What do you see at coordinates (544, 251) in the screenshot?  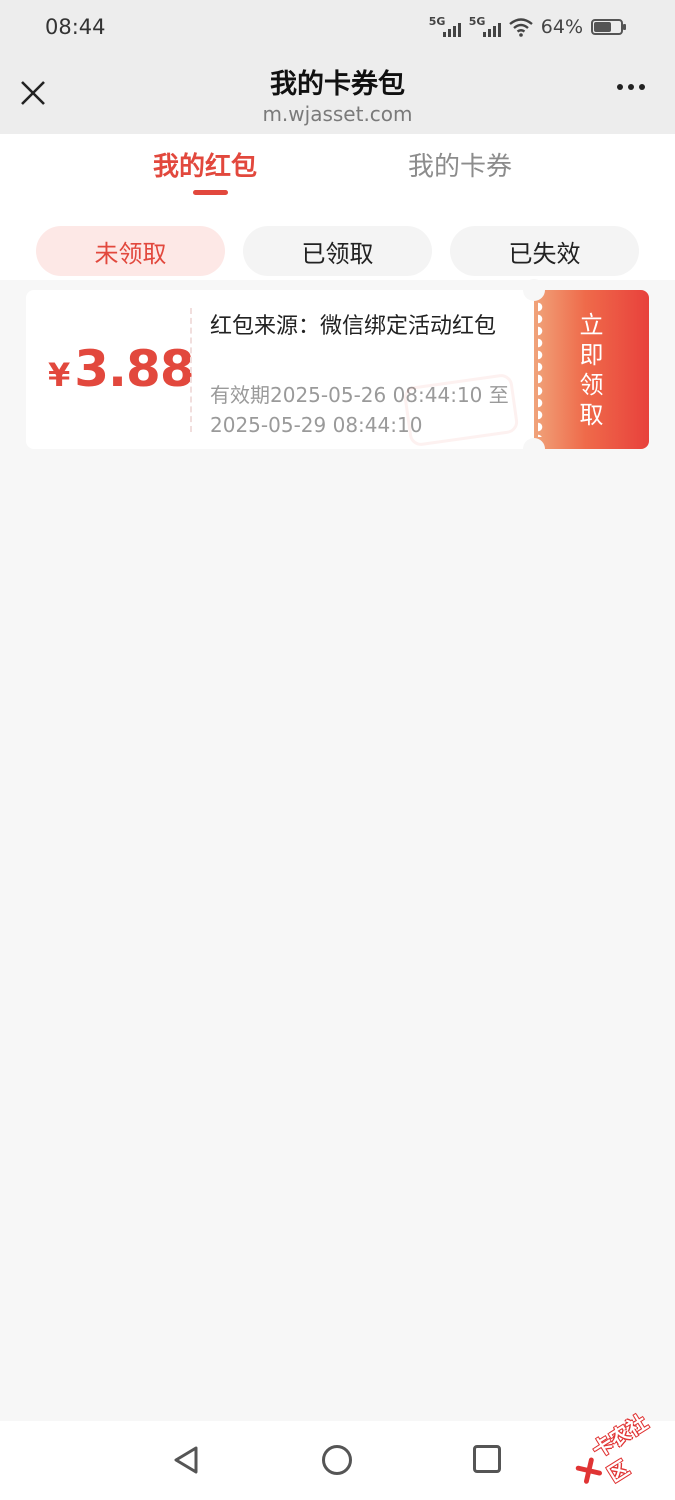 I see `filter-expired: 已失效` at bounding box center [544, 251].